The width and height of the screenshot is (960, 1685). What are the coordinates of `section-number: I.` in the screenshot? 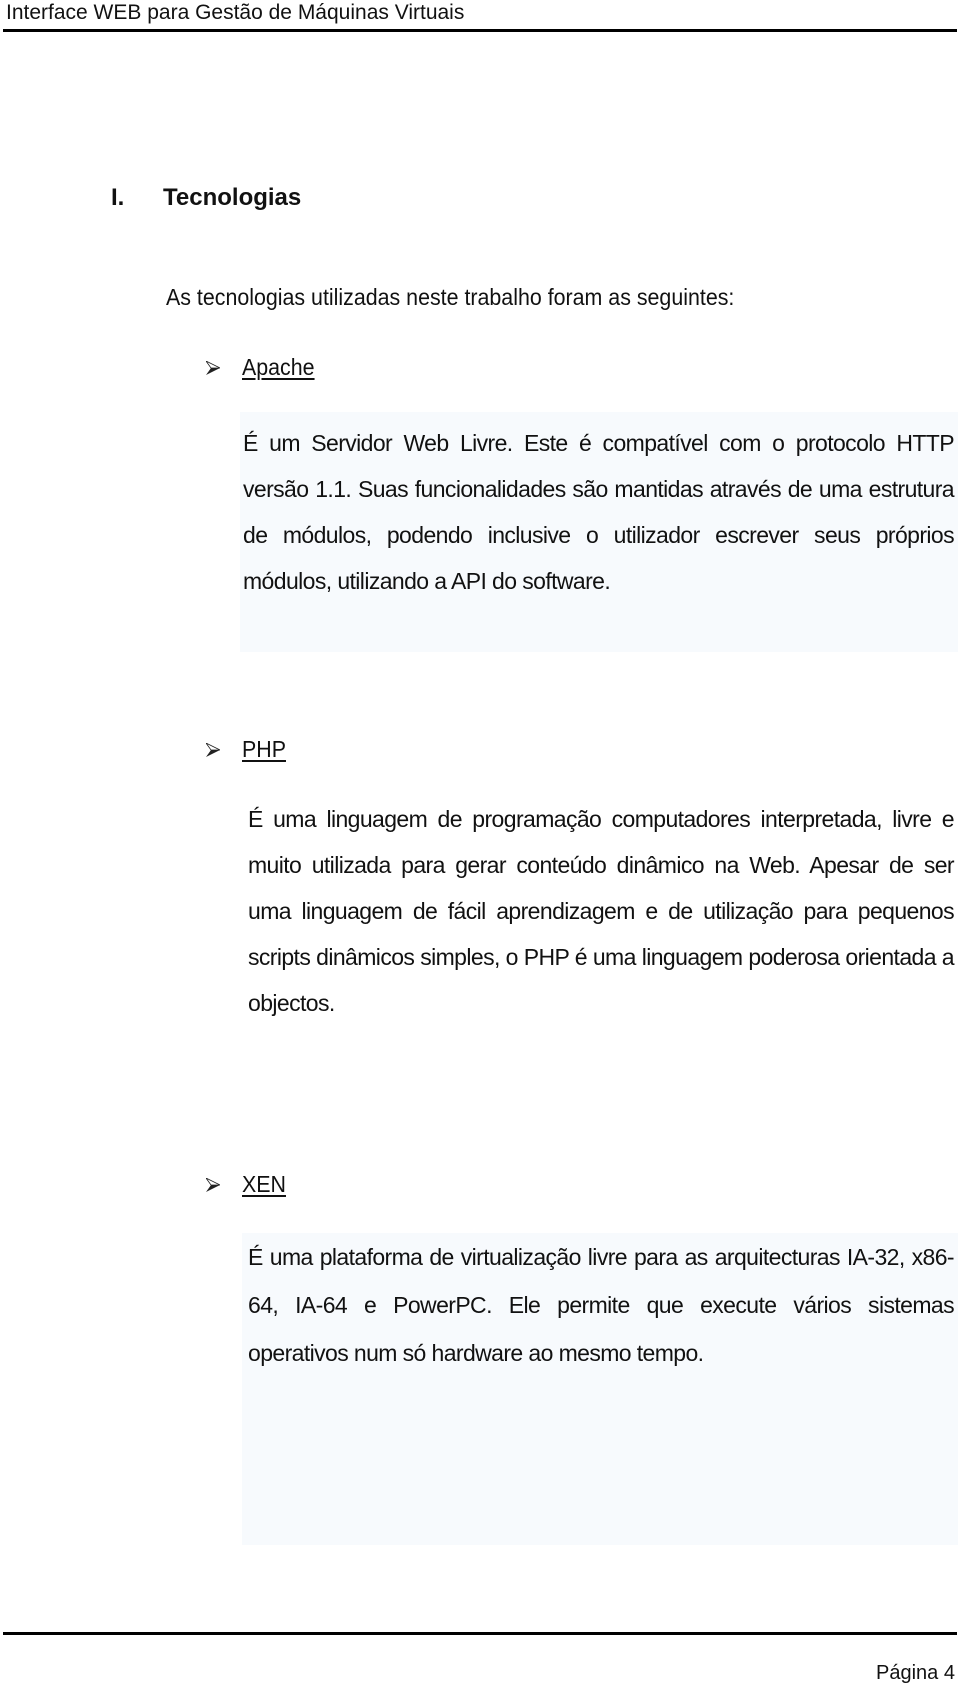 It's located at (118, 197).